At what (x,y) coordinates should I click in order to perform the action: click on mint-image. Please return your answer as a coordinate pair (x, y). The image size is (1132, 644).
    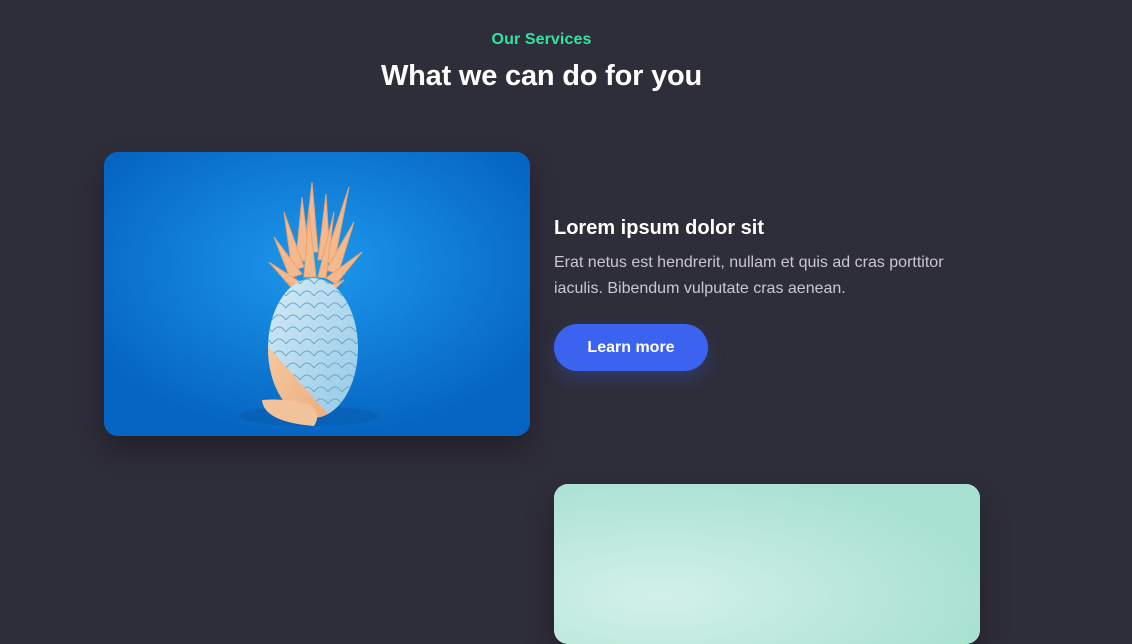
    Looking at the image, I should click on (767, 564).